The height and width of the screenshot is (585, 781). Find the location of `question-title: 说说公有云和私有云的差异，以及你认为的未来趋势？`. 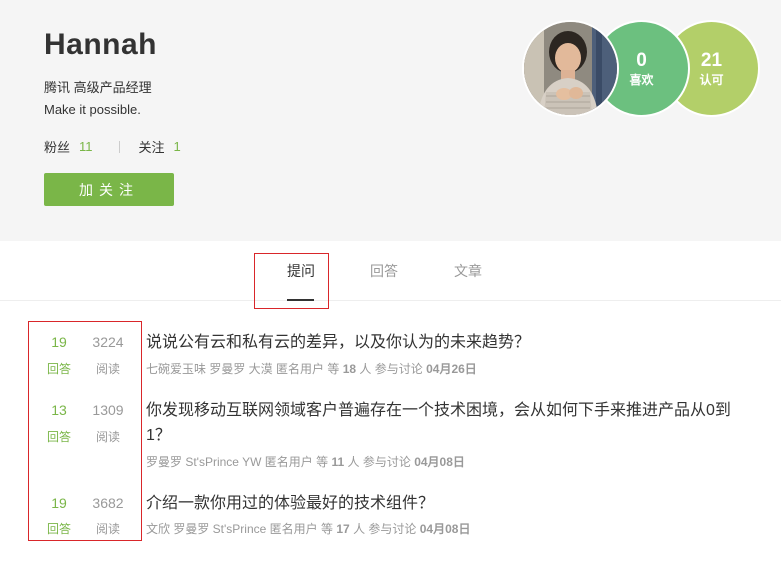

question-title: 说说公有云和私有云的差异，以及你认为的未来趋势？ is located at coordinates (443, 342).